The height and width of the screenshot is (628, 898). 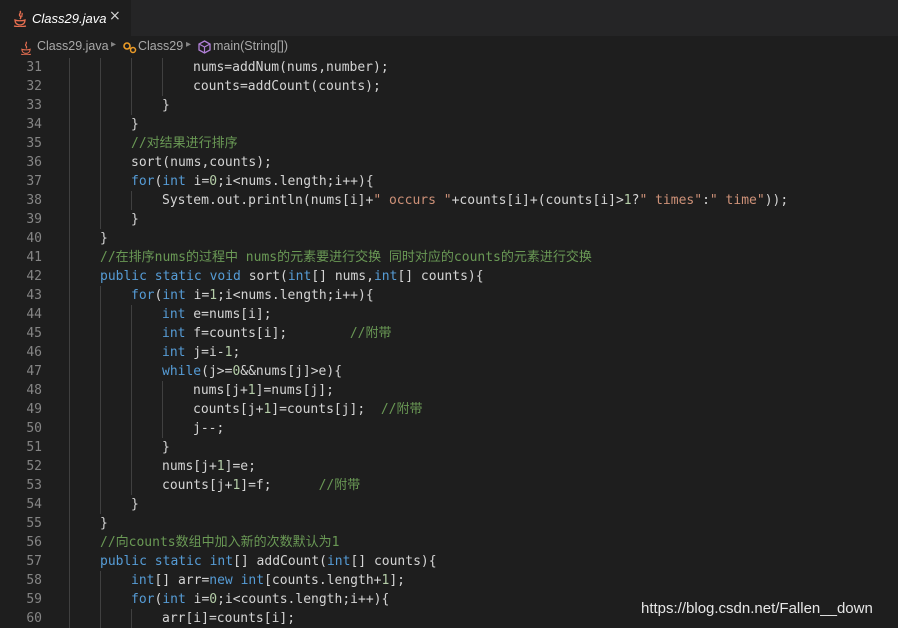 I want to click on code-line: 39}, so click(x=449, y=219).